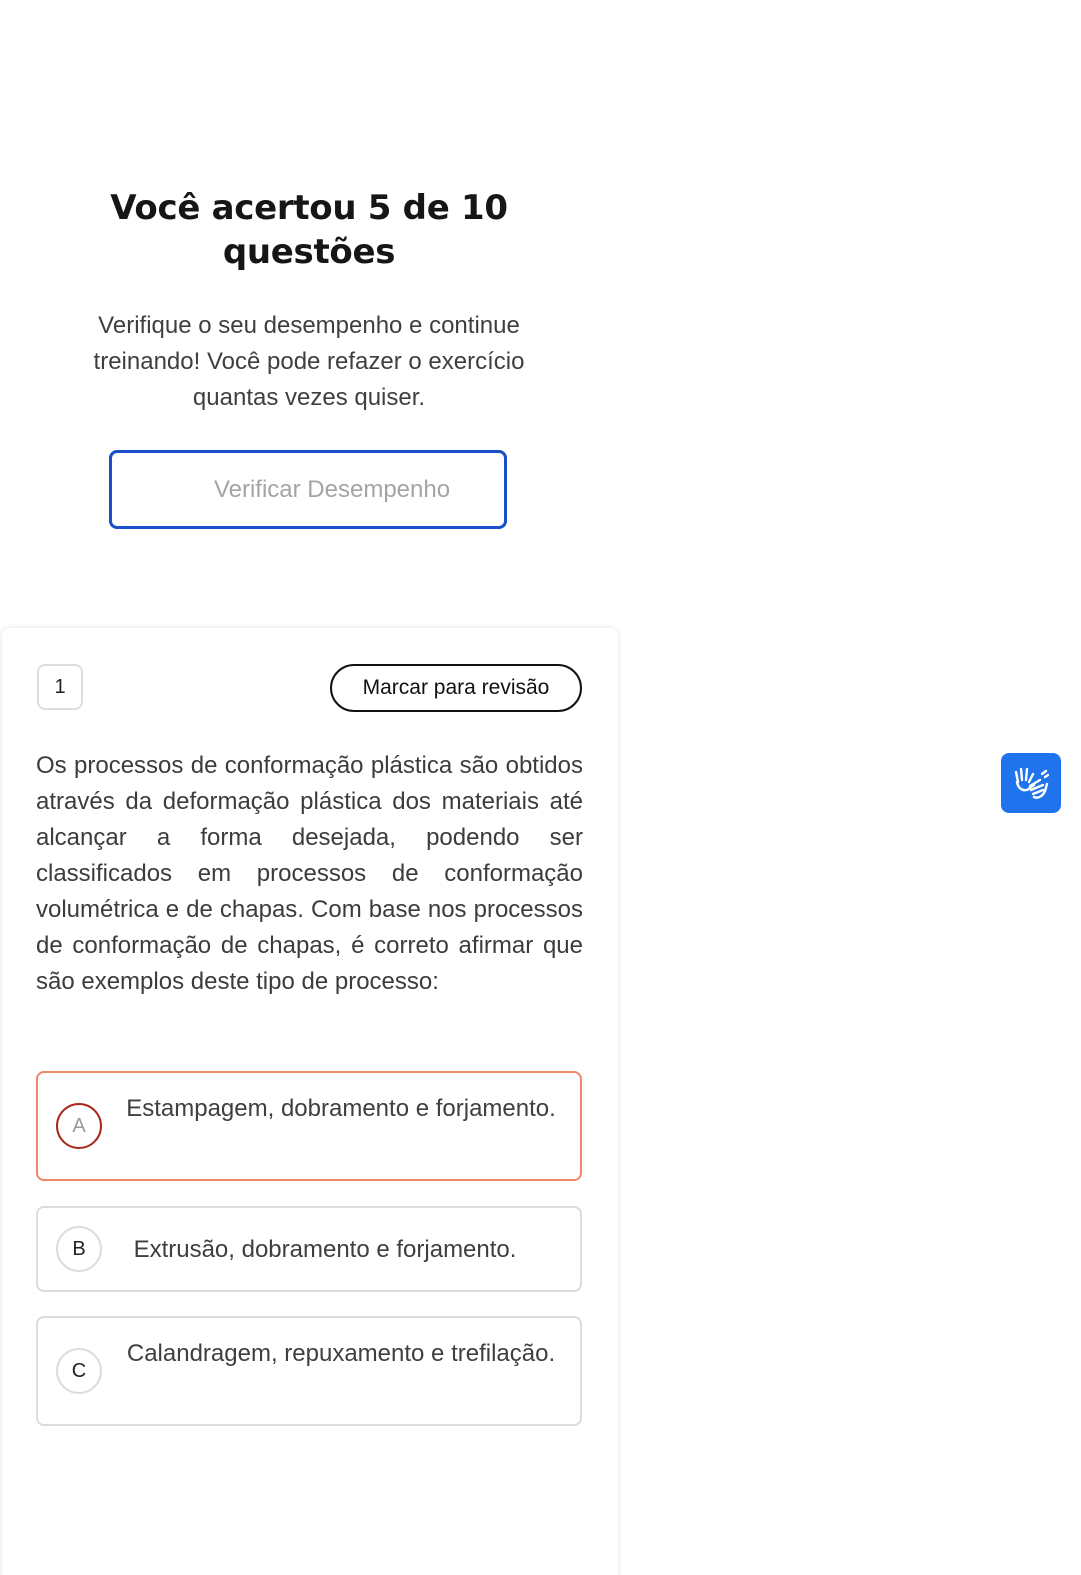 This screenshot has height=1575, width=1081. I want to click on option-letter: B, so click(79, 1249).